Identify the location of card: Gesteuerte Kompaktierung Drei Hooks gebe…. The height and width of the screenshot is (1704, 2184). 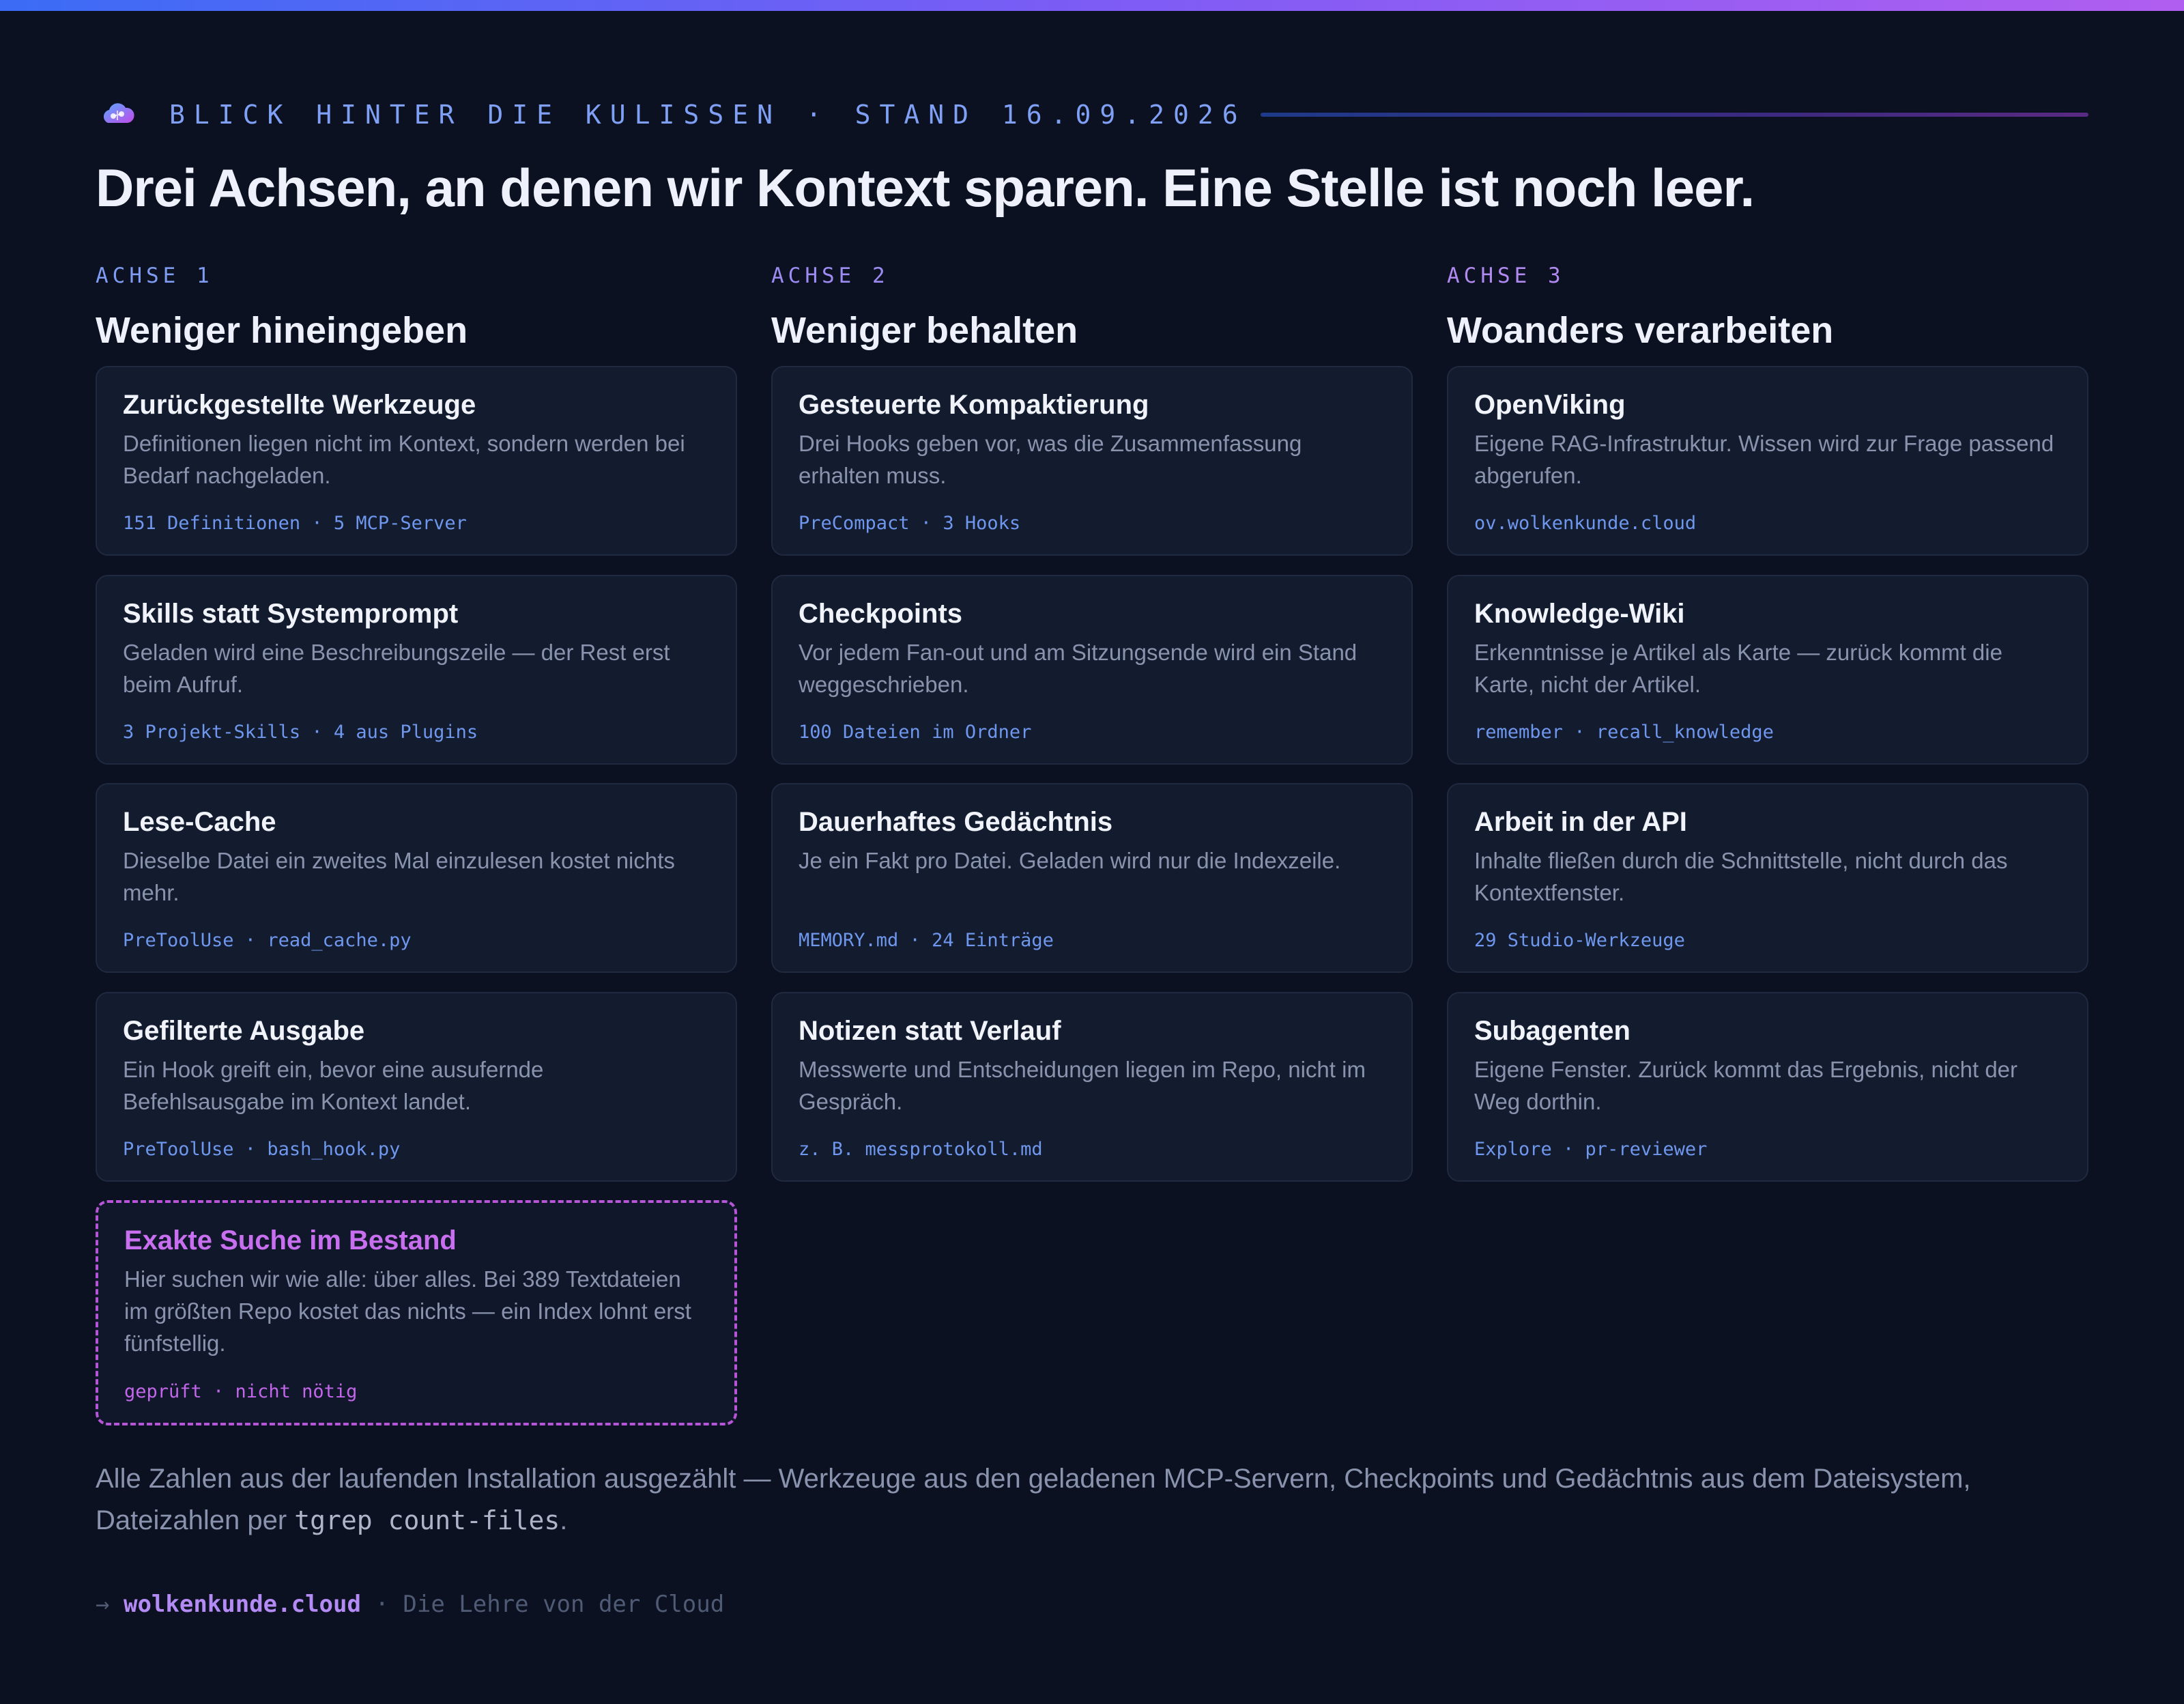
(1092, 461).